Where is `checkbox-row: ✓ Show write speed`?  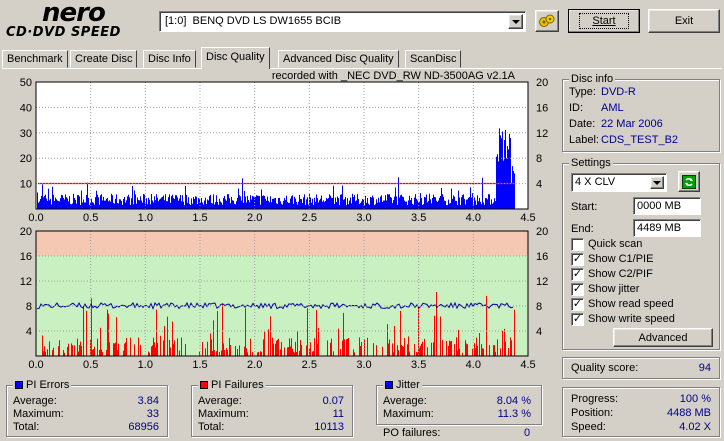 checkbox-row: ✓ Show write speed is located at coordinates (623, 319).